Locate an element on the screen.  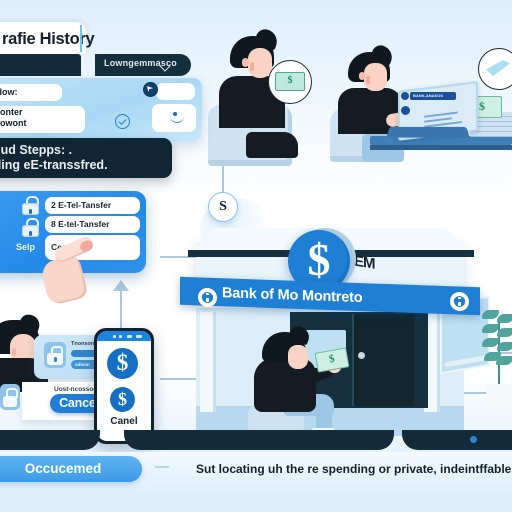
laptop-keyboard is located at coordinates (428, 132).